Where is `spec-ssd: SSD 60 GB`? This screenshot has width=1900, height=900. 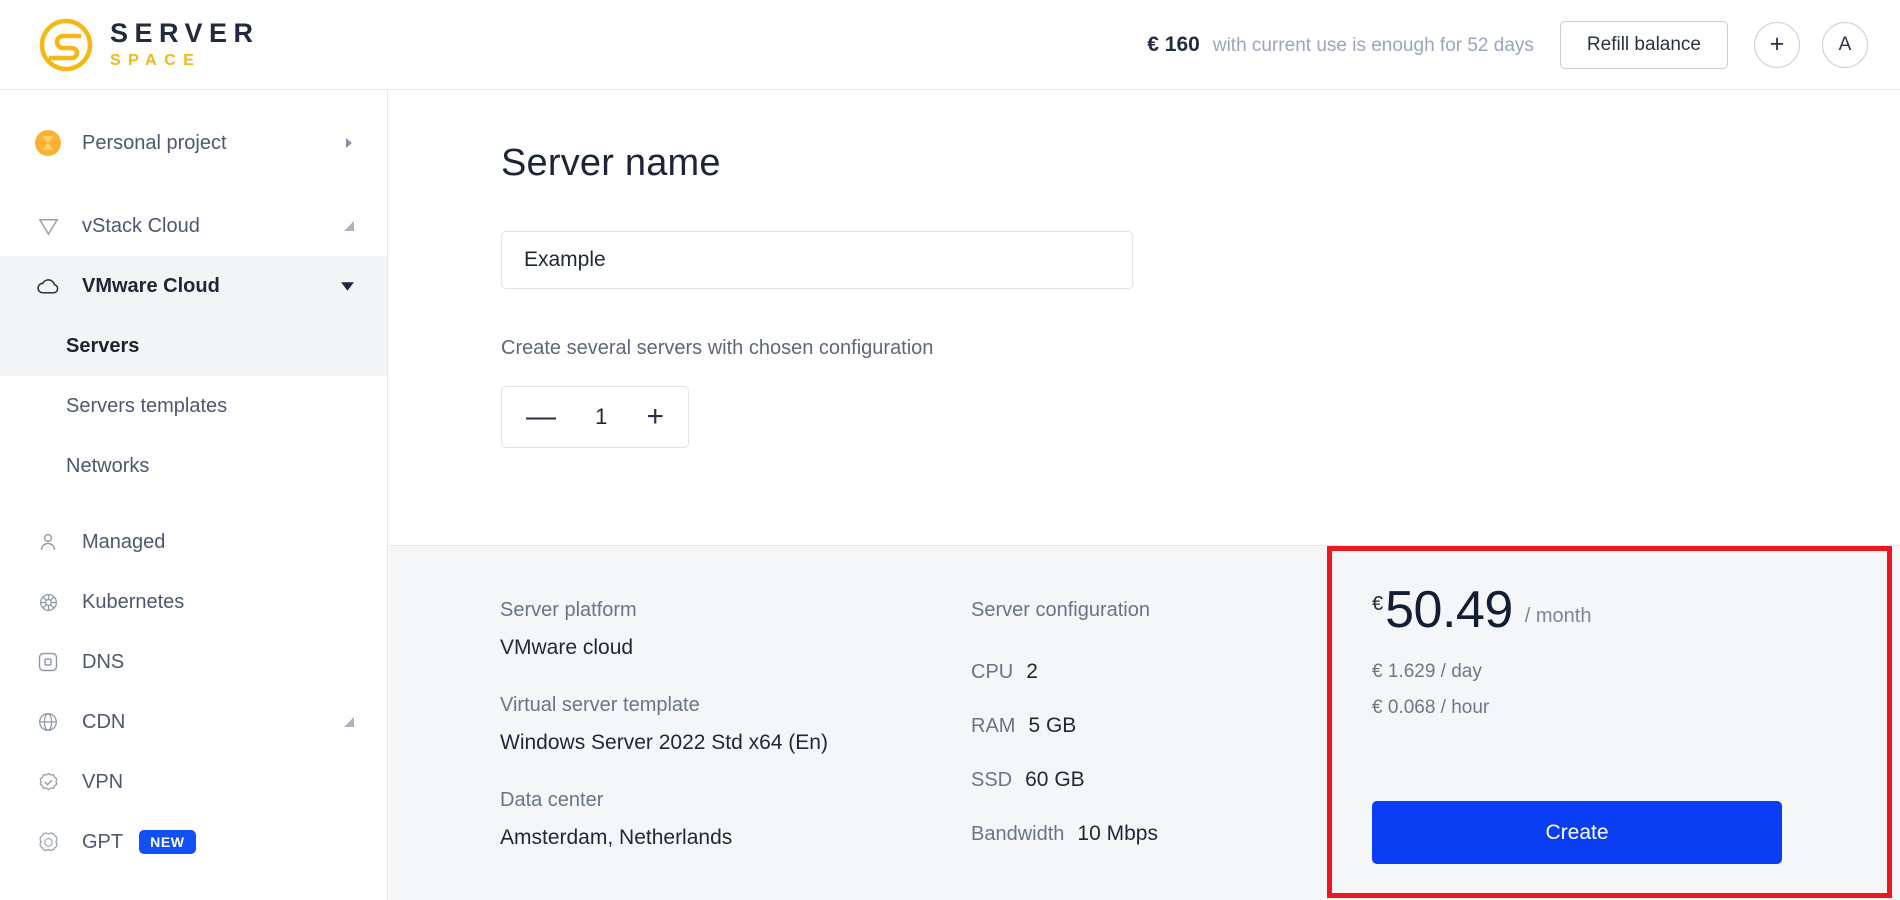 spec-ssd: SSD 60 GB is located at coordinates (1064, 780).